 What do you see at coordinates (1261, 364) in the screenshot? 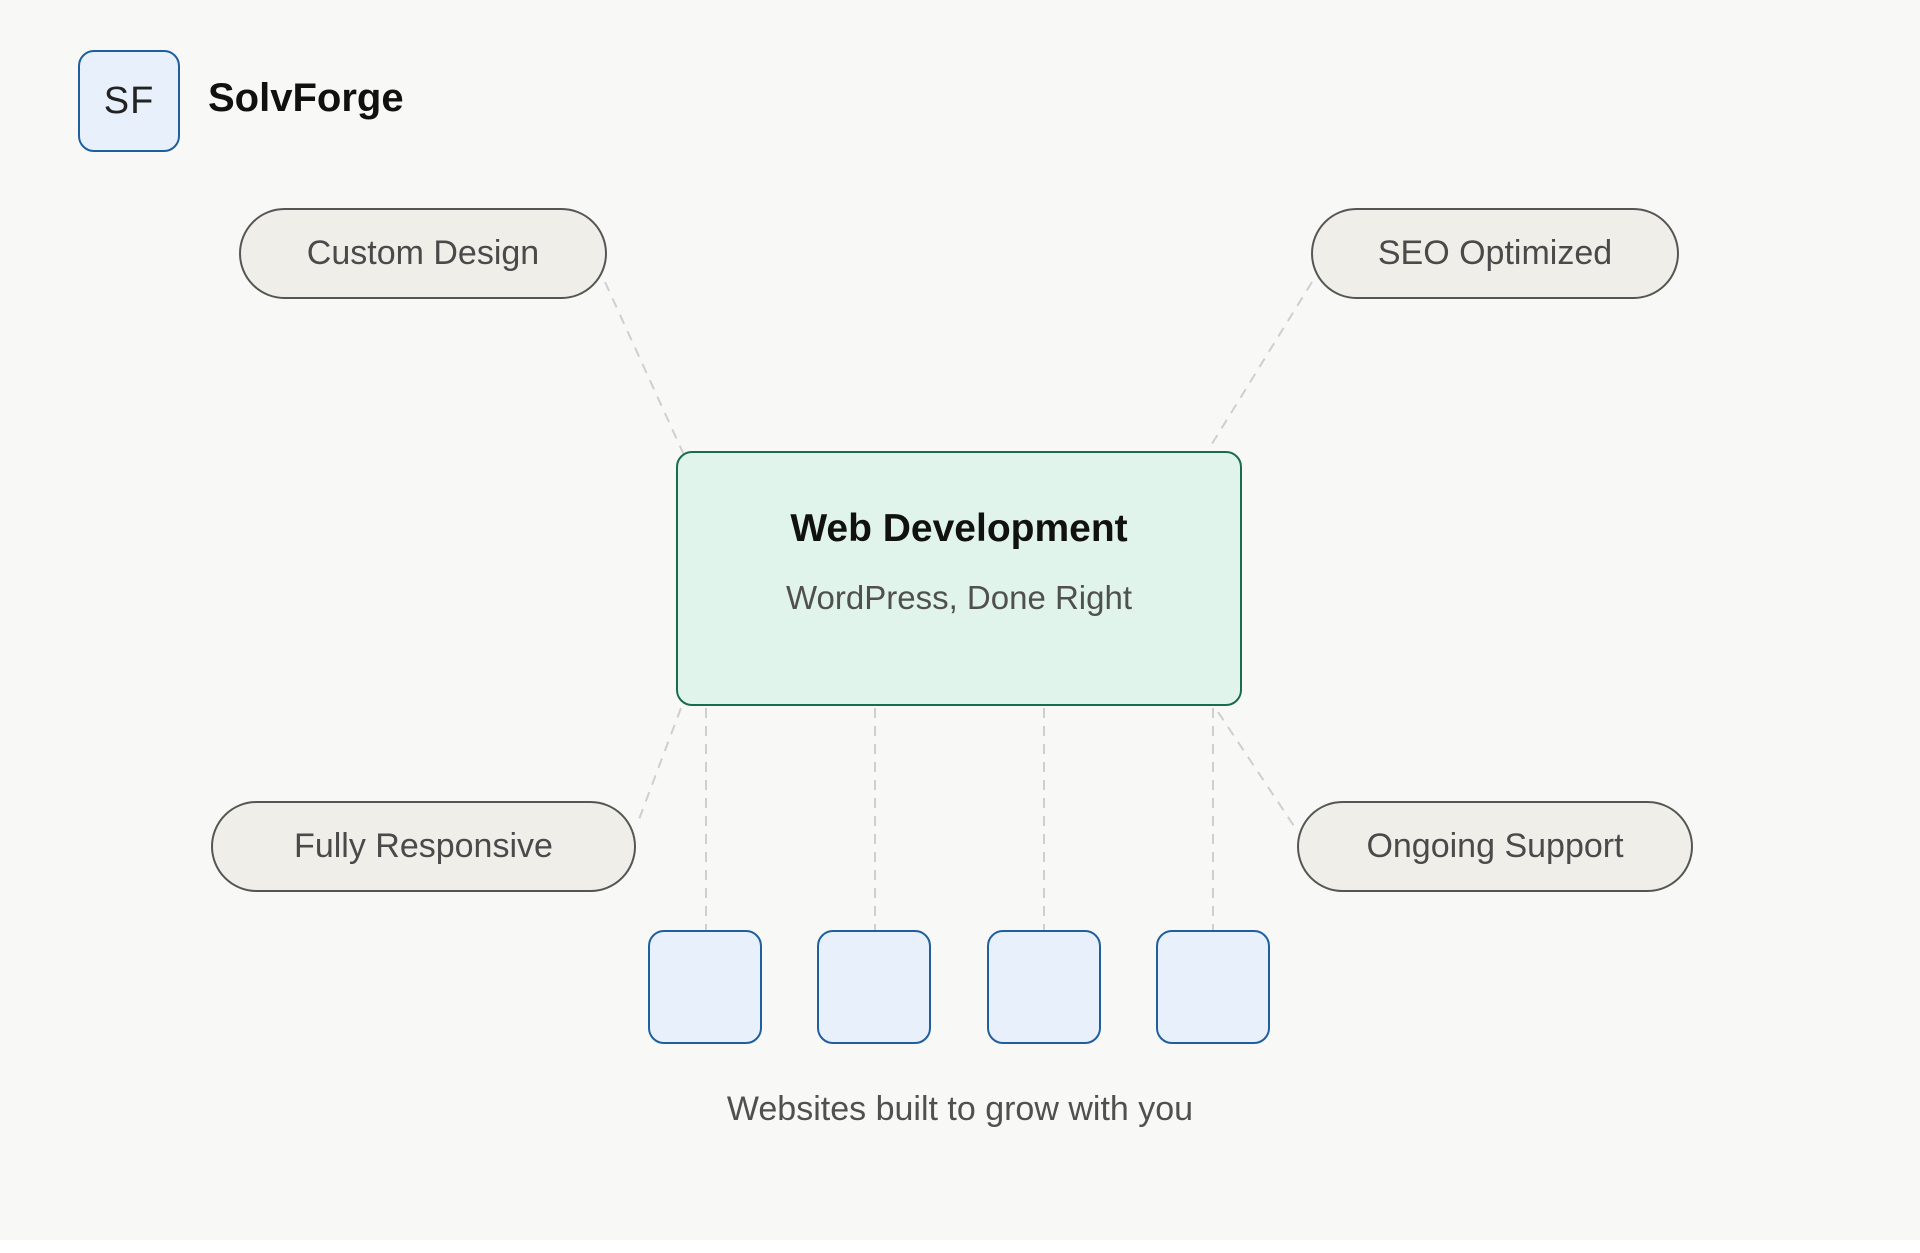
I see `connector-seo-optimized` at bounding box center [1261, 364].